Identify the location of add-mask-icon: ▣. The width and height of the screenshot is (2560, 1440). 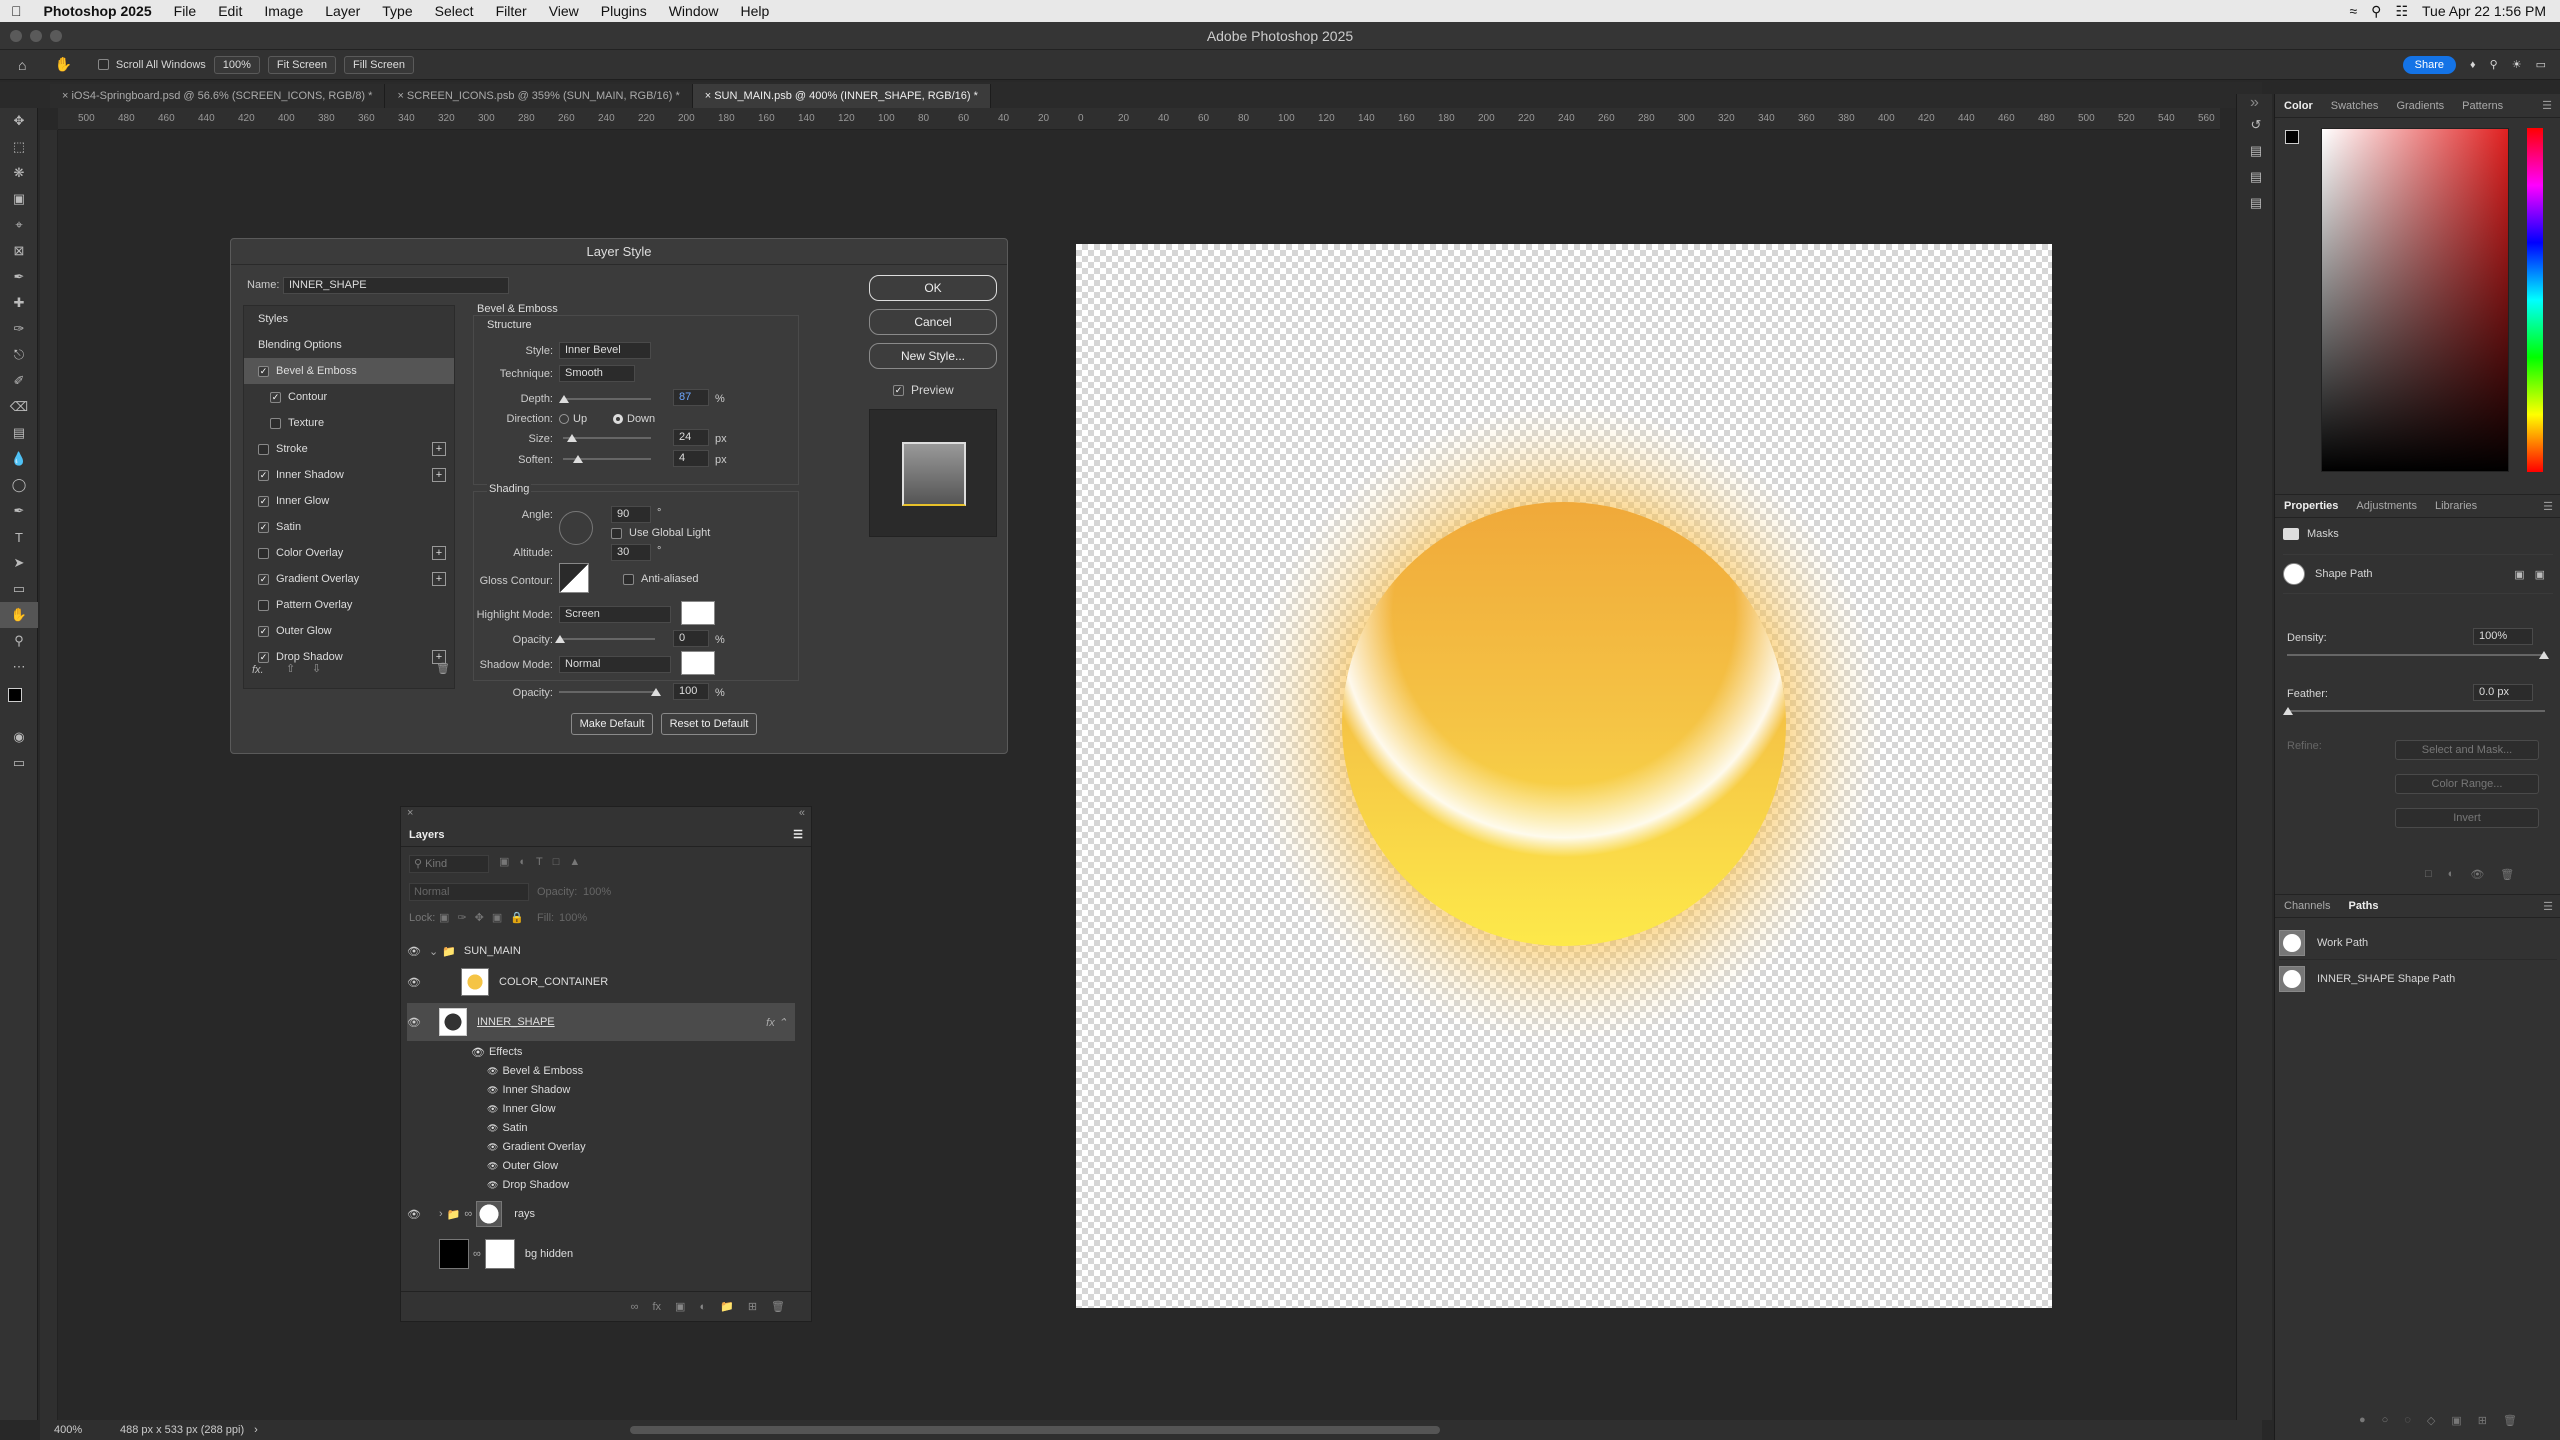
(680, 1306).